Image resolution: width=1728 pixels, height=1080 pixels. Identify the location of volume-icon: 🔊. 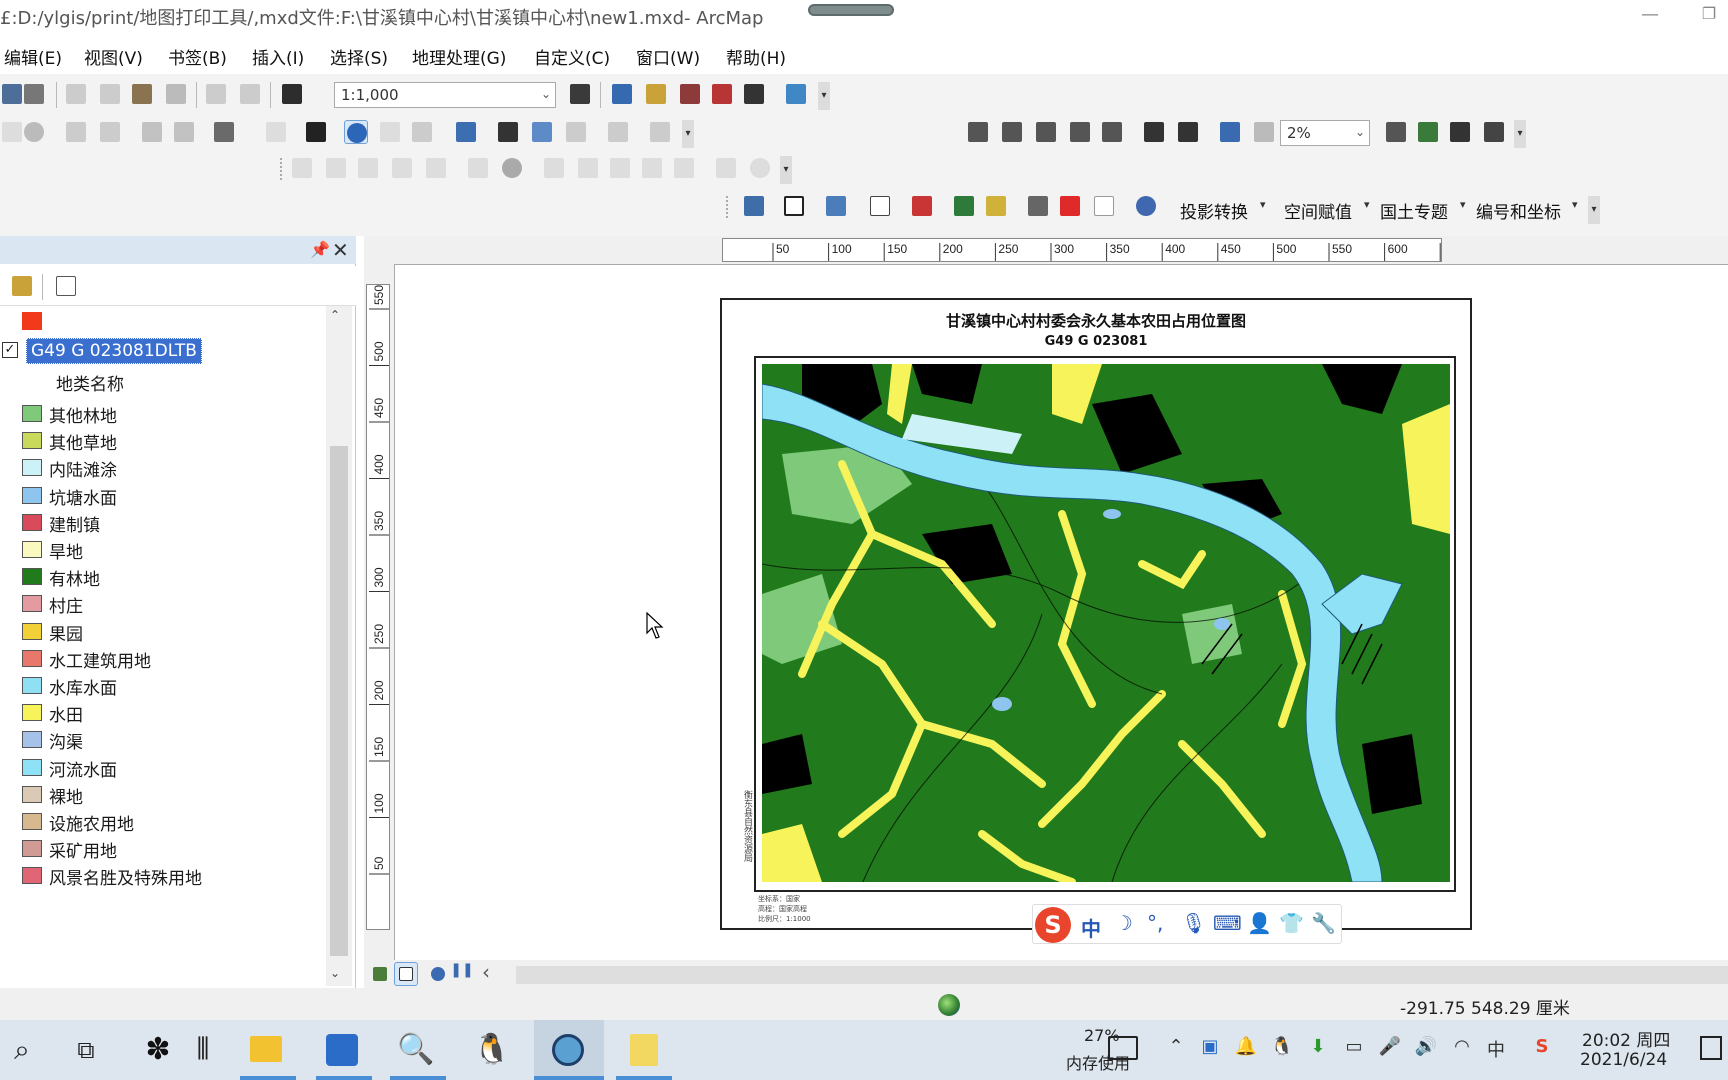
(1426, 1048).